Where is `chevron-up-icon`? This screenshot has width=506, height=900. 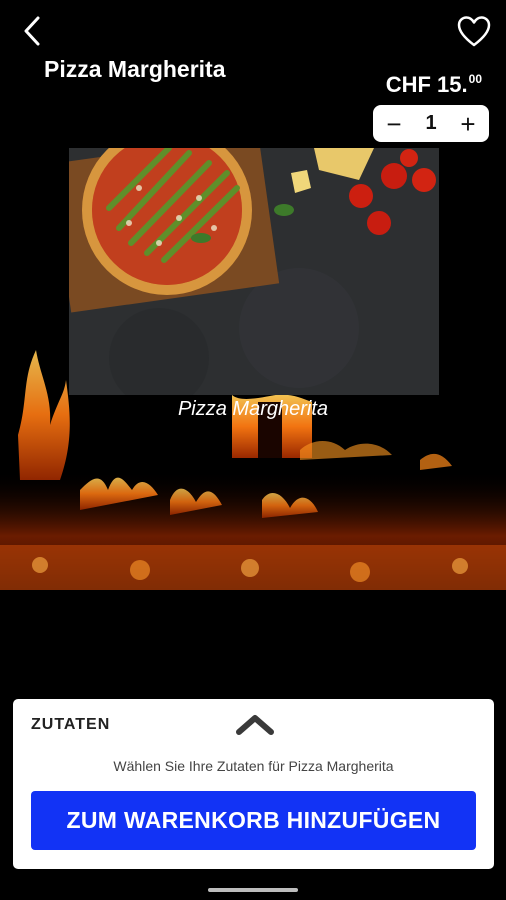 chevron-up-icon is located at coordinates (255, 725).